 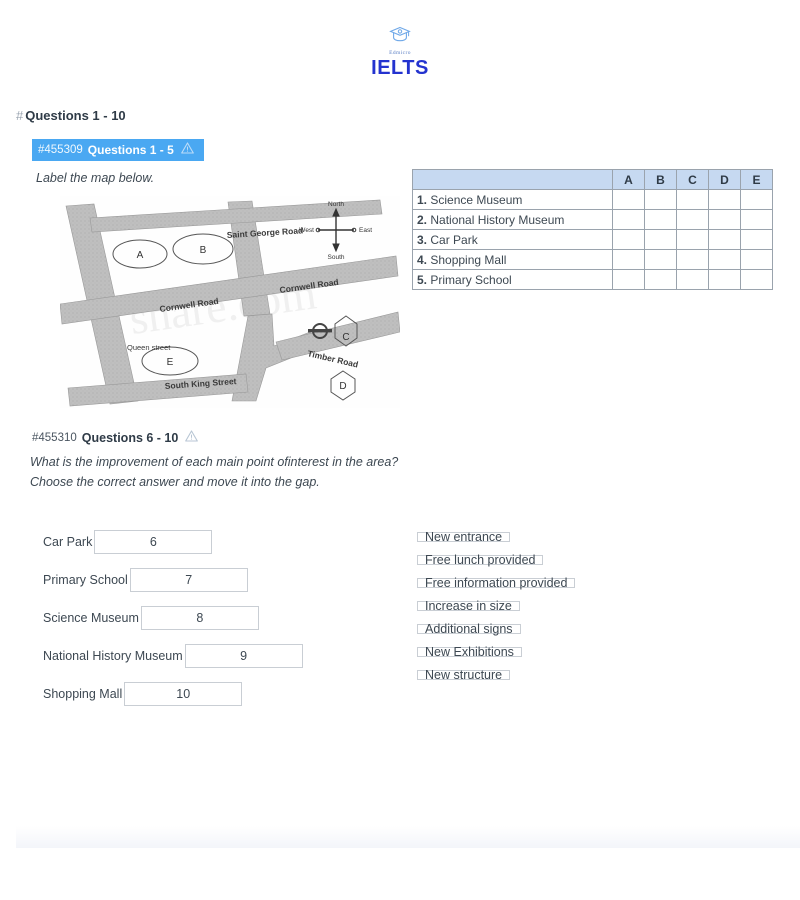 What do you see at coordinates (660, 219) in the screenshot?
I see `answer-cell-2-B` at bounding box center [660, 219].